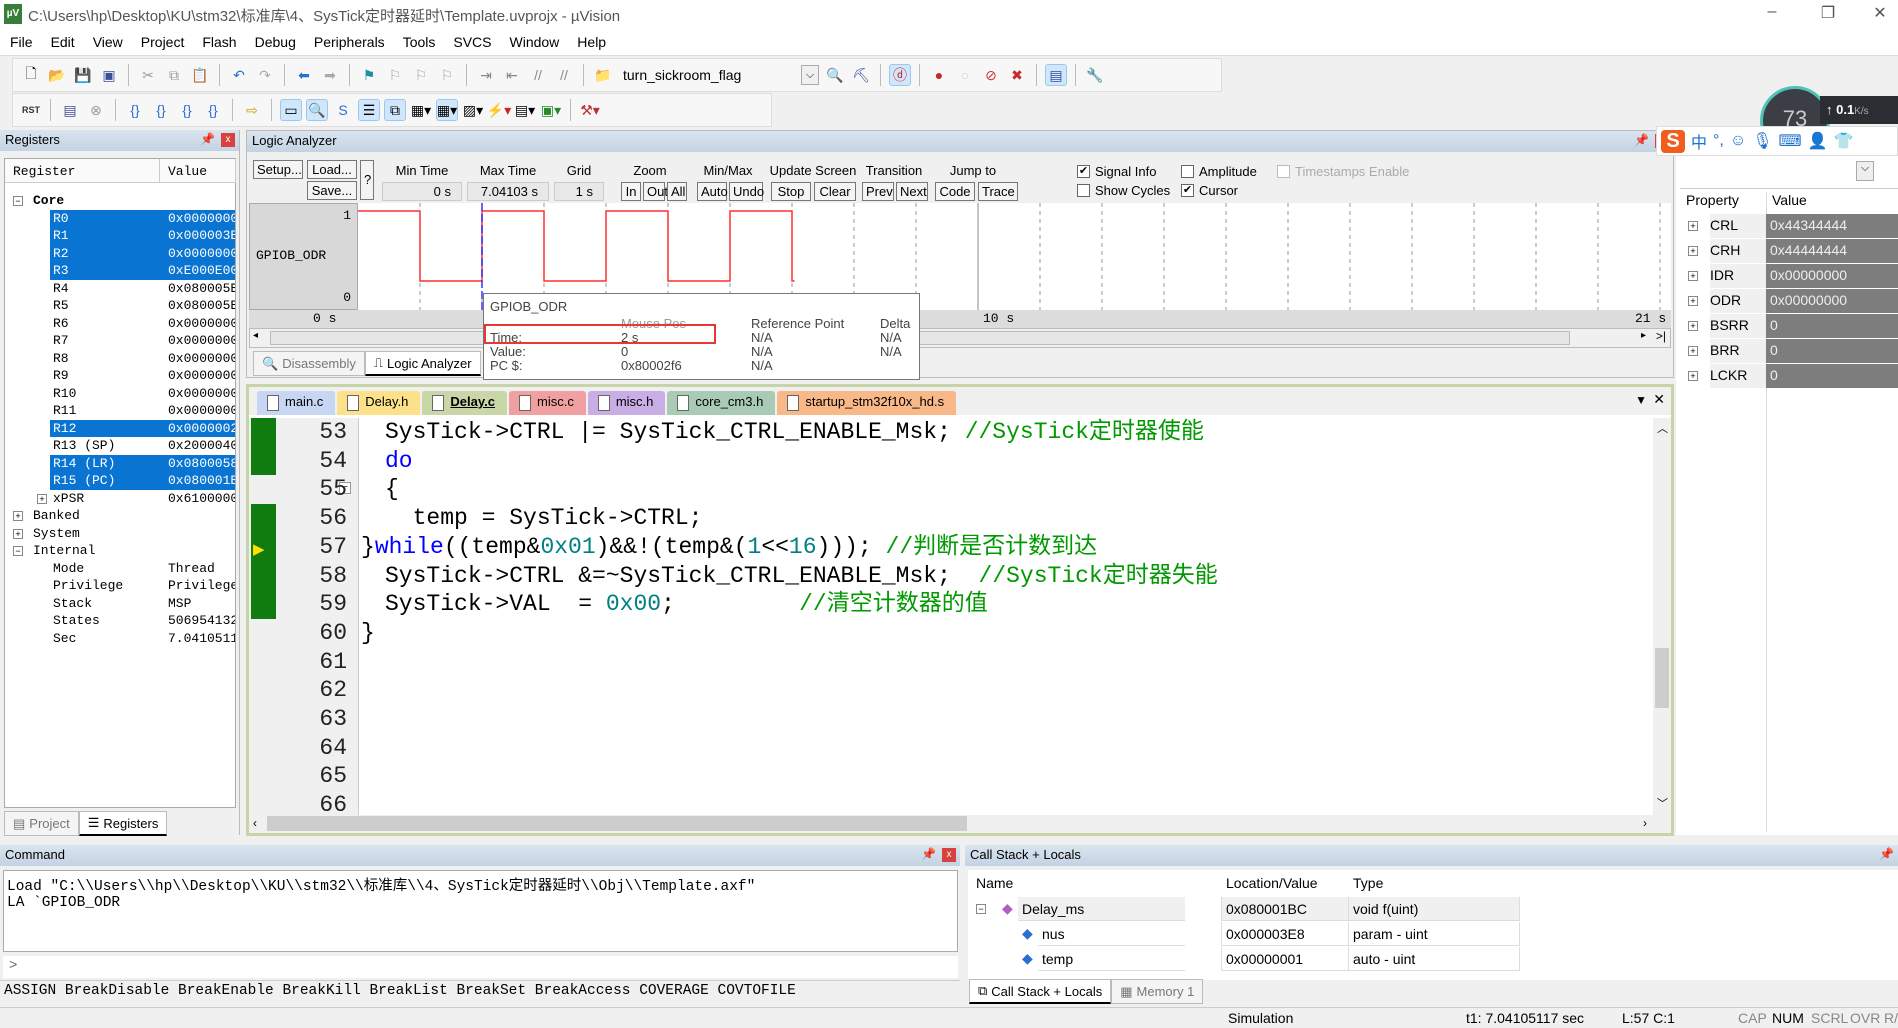 The width and height of the screenshot is (1898, 1028). I want to click on tab-disassembly: 🔍 Disassembly, so click(309, 363).